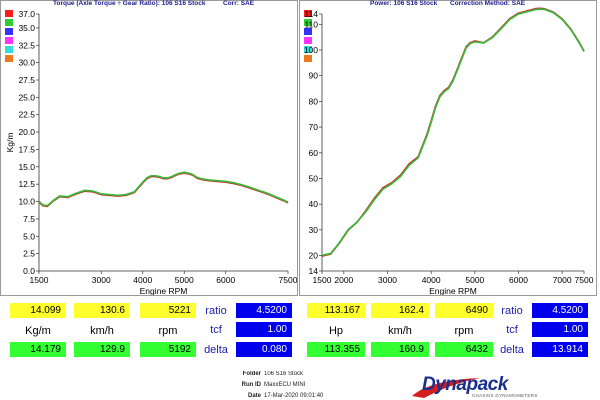 The height and width of the screenshot is (400, 600). I want to click on y-tick-label: 15.0, so click(26, 167).